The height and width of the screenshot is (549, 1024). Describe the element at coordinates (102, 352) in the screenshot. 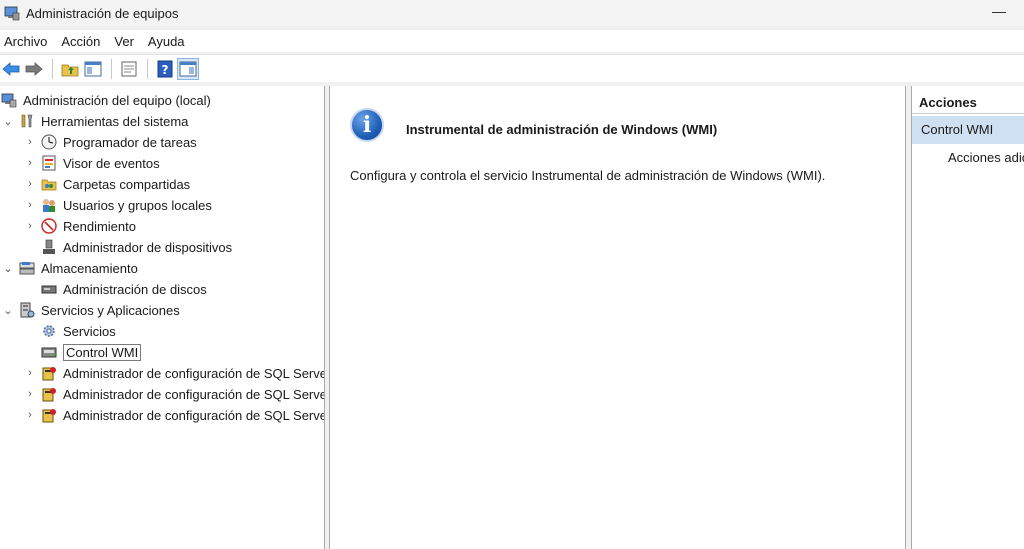

I see `tree-item-label: Control WMI` at that location.